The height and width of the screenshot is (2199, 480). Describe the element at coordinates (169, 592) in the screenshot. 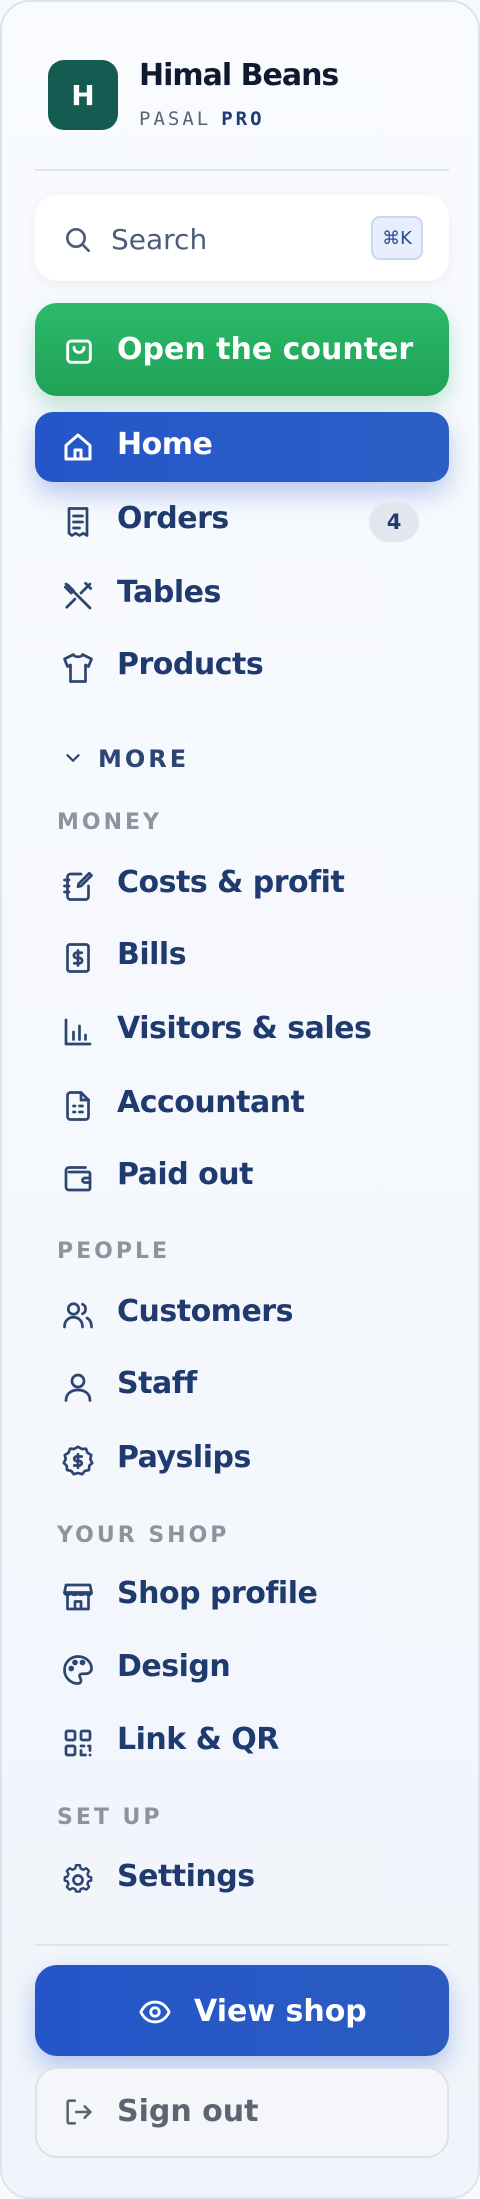

I see `nav-label-tables: Tables` at that location.